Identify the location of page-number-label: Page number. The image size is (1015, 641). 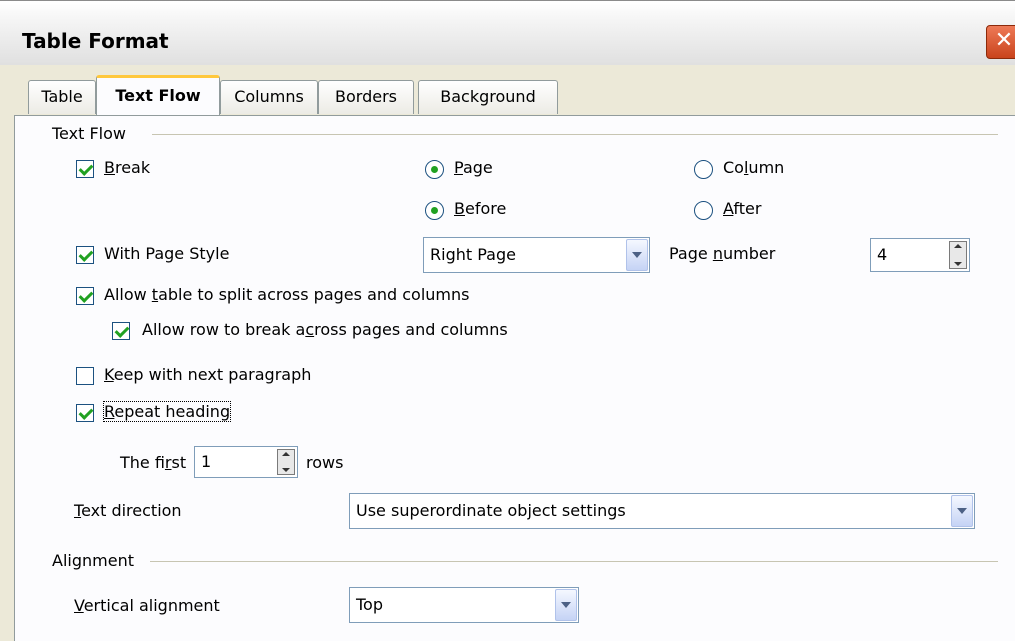
(722, 253).